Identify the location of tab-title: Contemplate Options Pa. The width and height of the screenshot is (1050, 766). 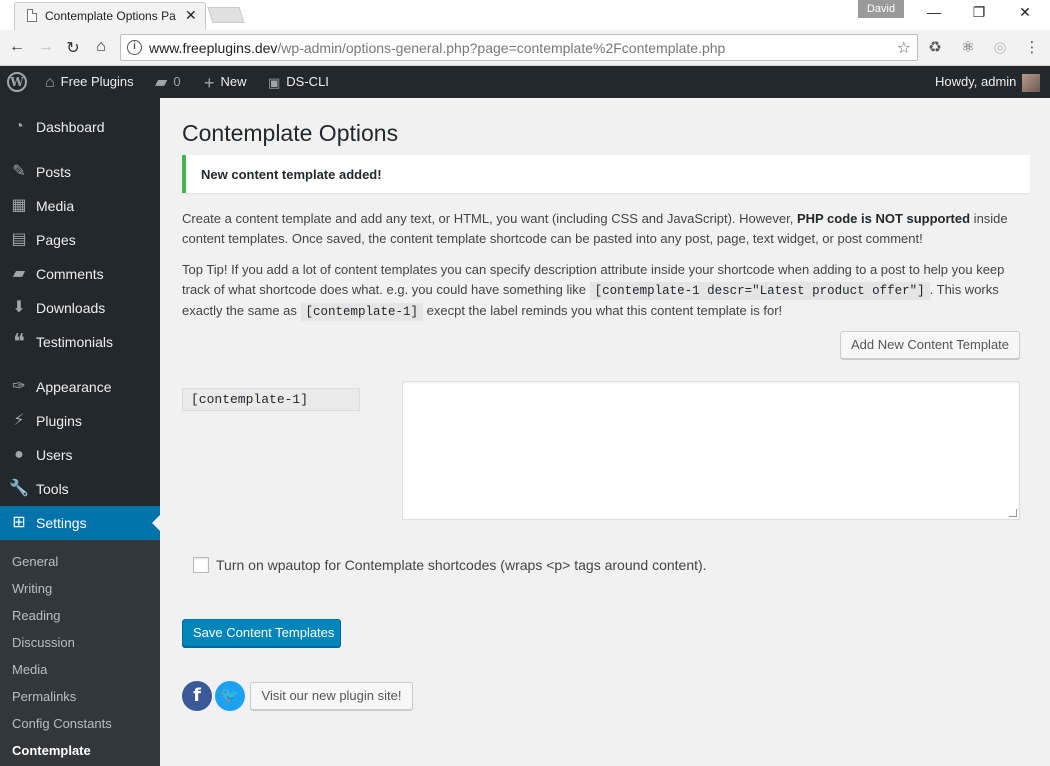
(110, 16).